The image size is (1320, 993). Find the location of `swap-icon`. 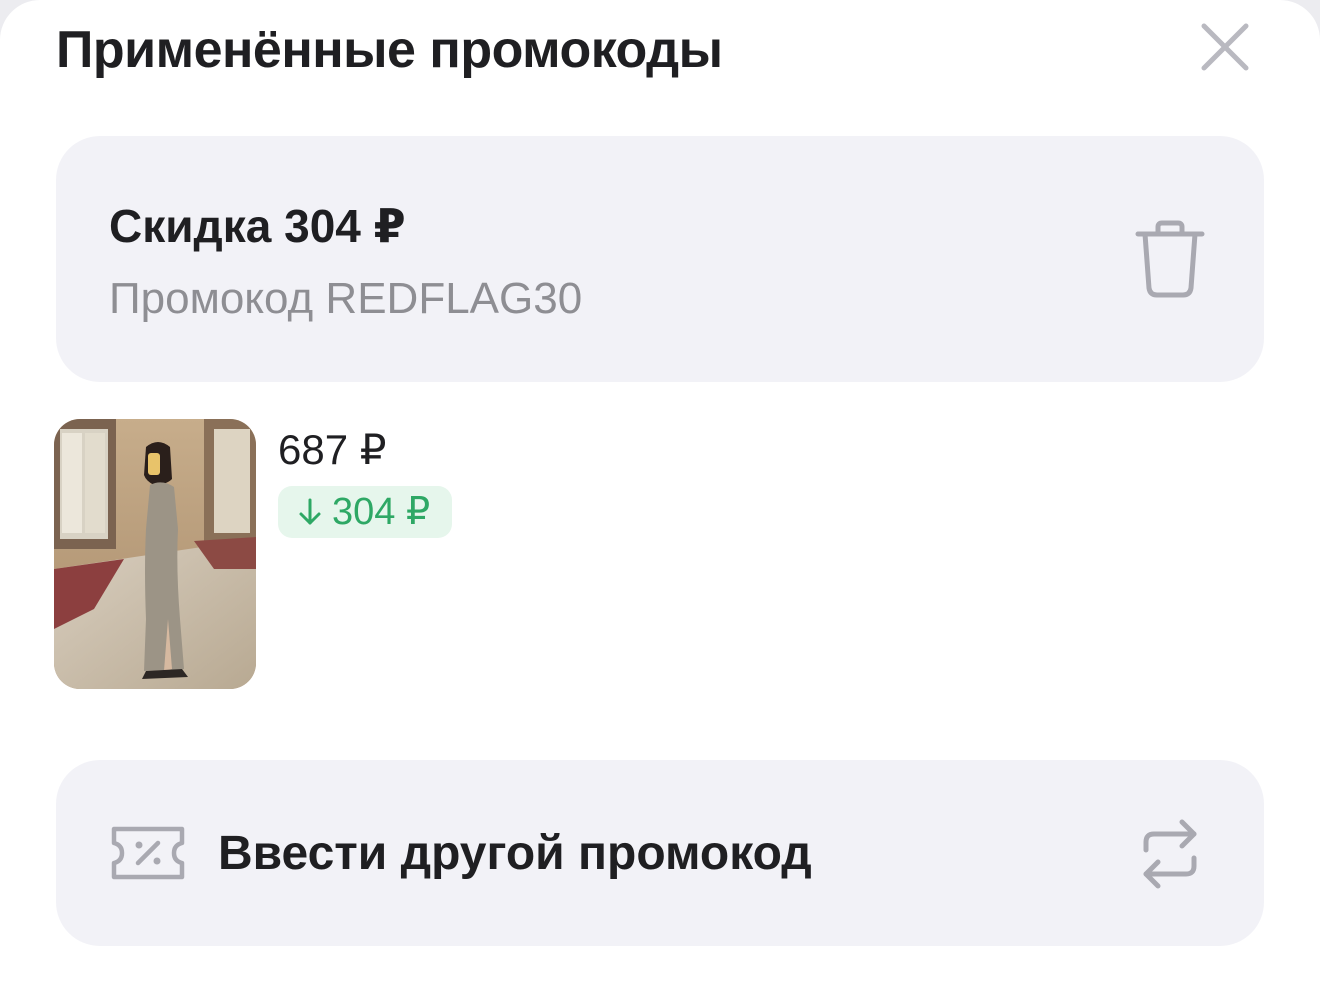

swap-icon is located at coordinates (1170, 854).